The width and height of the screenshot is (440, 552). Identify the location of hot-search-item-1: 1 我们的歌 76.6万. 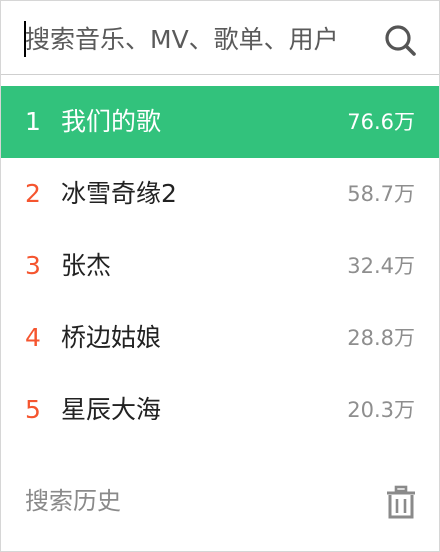
(220, 122).